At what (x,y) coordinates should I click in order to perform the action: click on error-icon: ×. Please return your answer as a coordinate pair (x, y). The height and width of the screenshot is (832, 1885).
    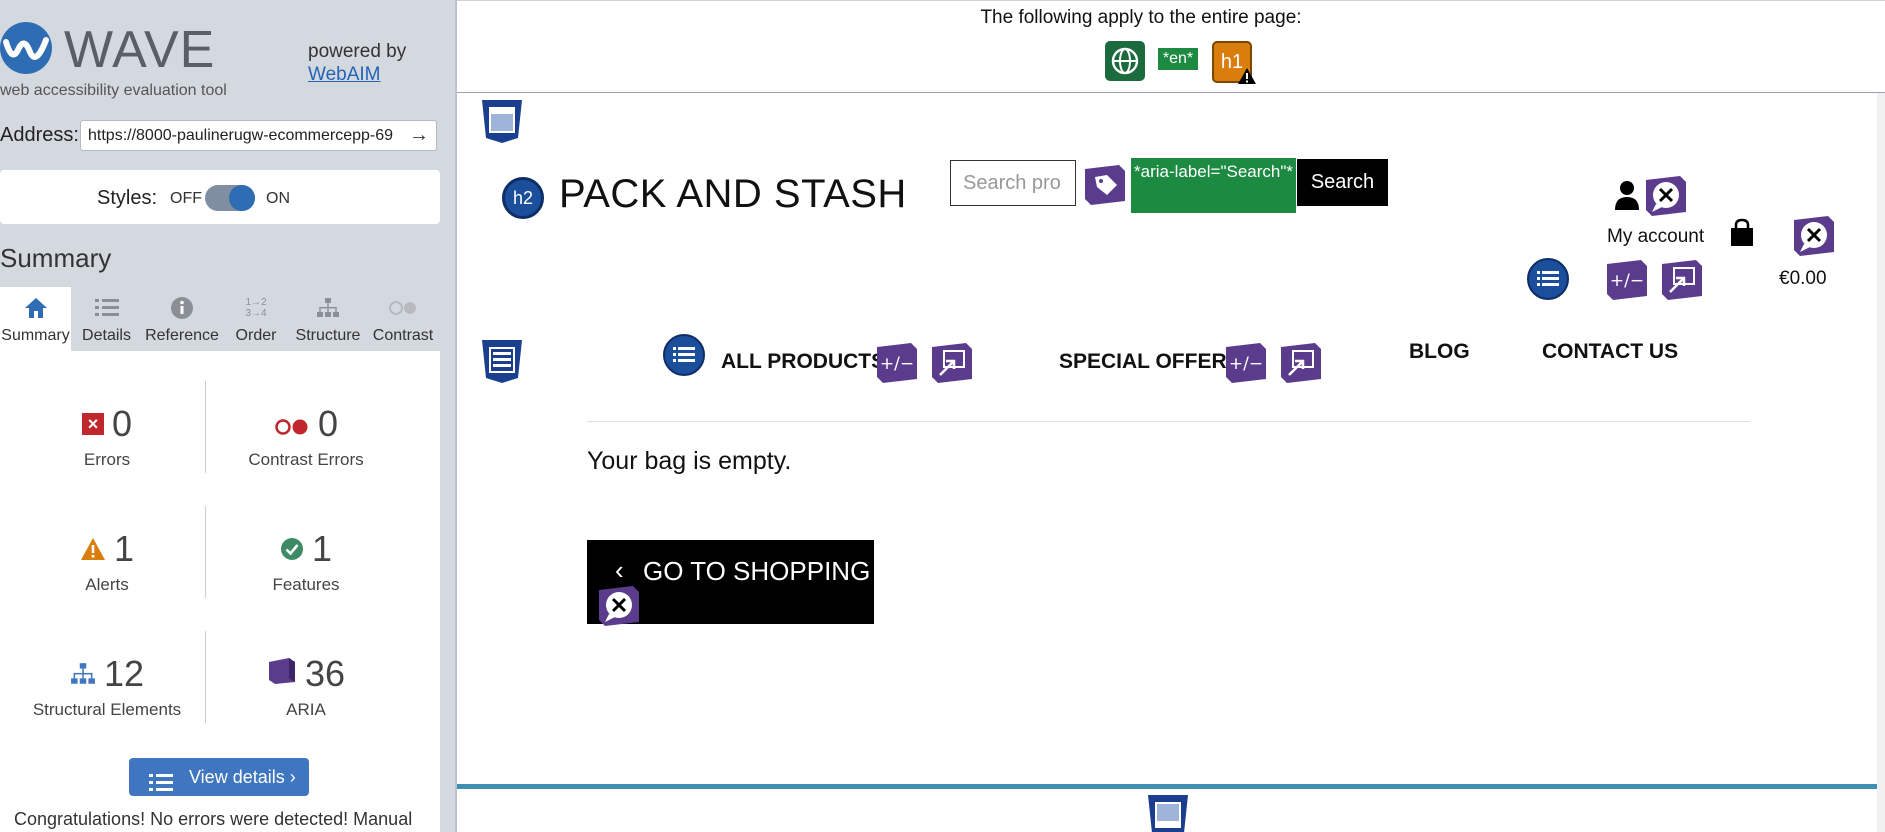
    Looking at the image, I should click on (92, 424).